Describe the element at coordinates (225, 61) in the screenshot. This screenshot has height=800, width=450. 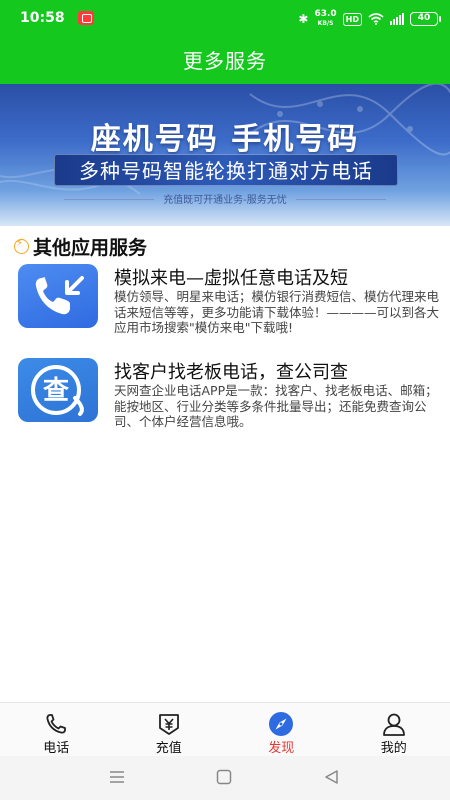
I see `page-title: 更多服务` at that location.